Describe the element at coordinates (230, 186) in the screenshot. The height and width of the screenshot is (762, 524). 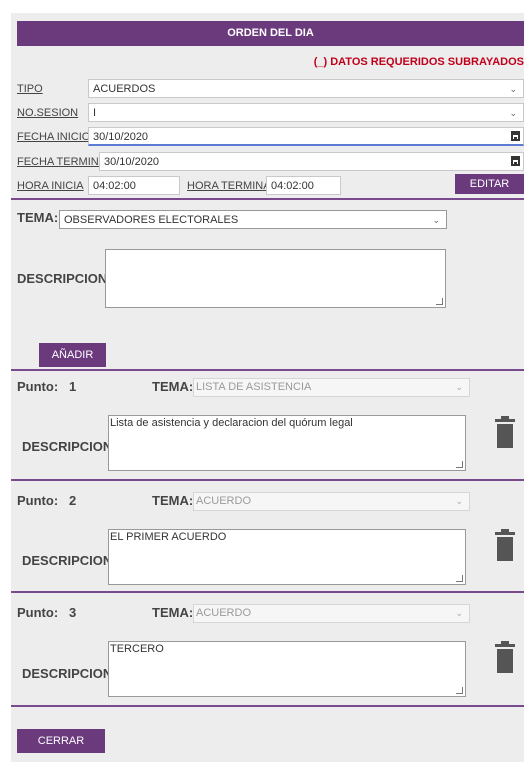
I see `hora-termina-label: HORA TERMINA:` at that location.